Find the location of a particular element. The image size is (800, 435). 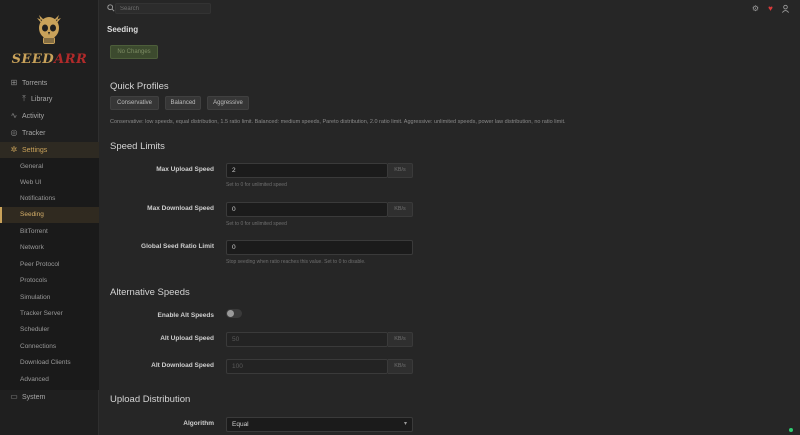

page-title: Seeding is located at coordinates (123, 29).